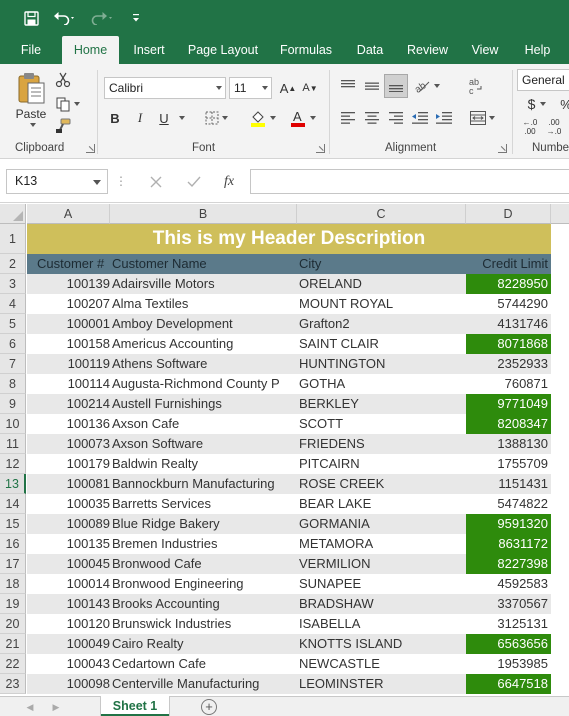  Describe the element at coordinates (444, 118) in the screenshot. I see `increase-indent-icon` at that location.